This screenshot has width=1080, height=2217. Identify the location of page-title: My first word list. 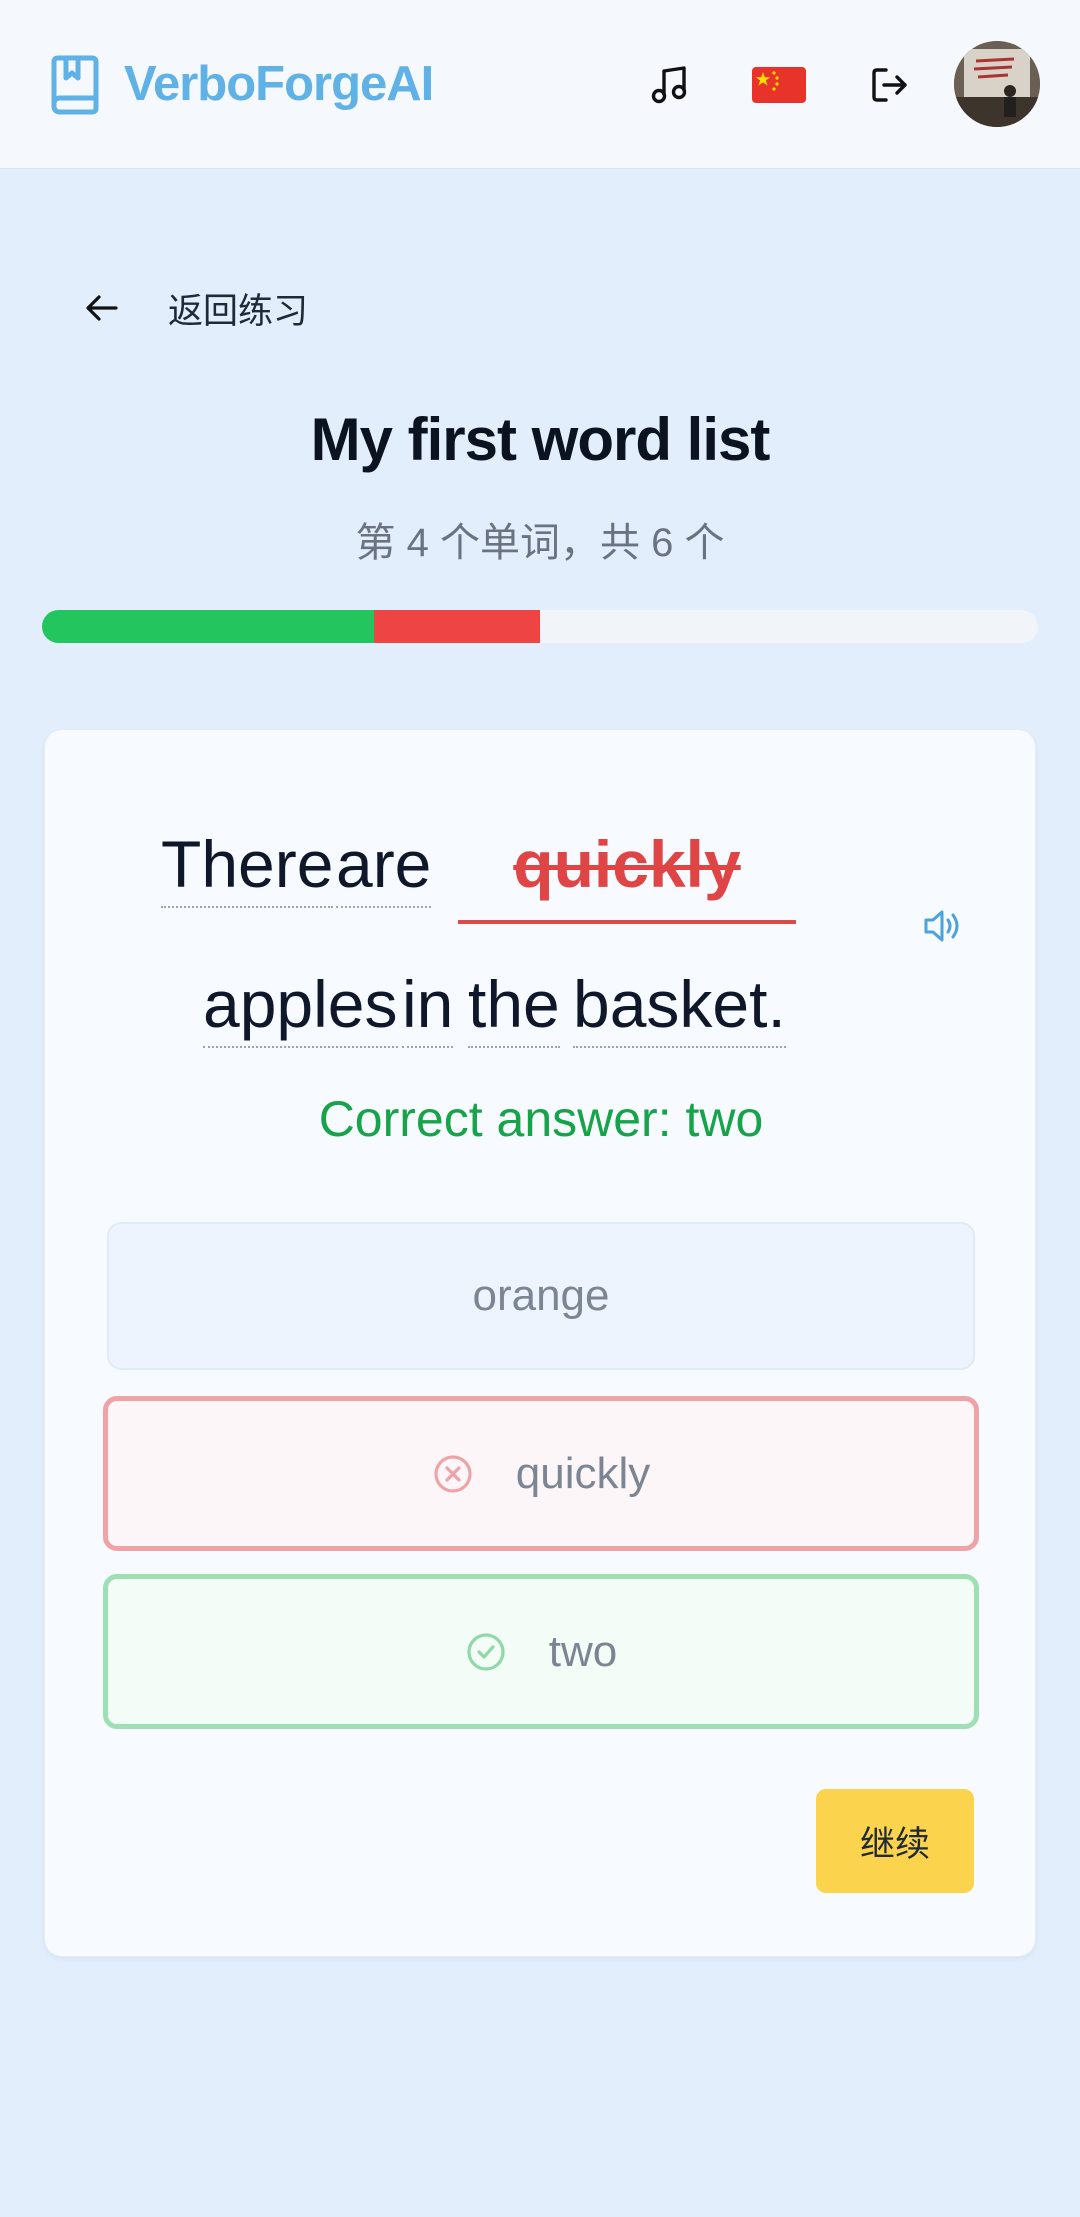
(540, 439).